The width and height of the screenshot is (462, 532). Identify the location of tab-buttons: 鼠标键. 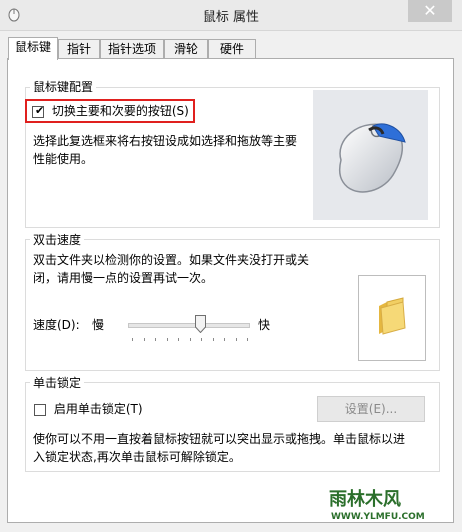
(33, 48).